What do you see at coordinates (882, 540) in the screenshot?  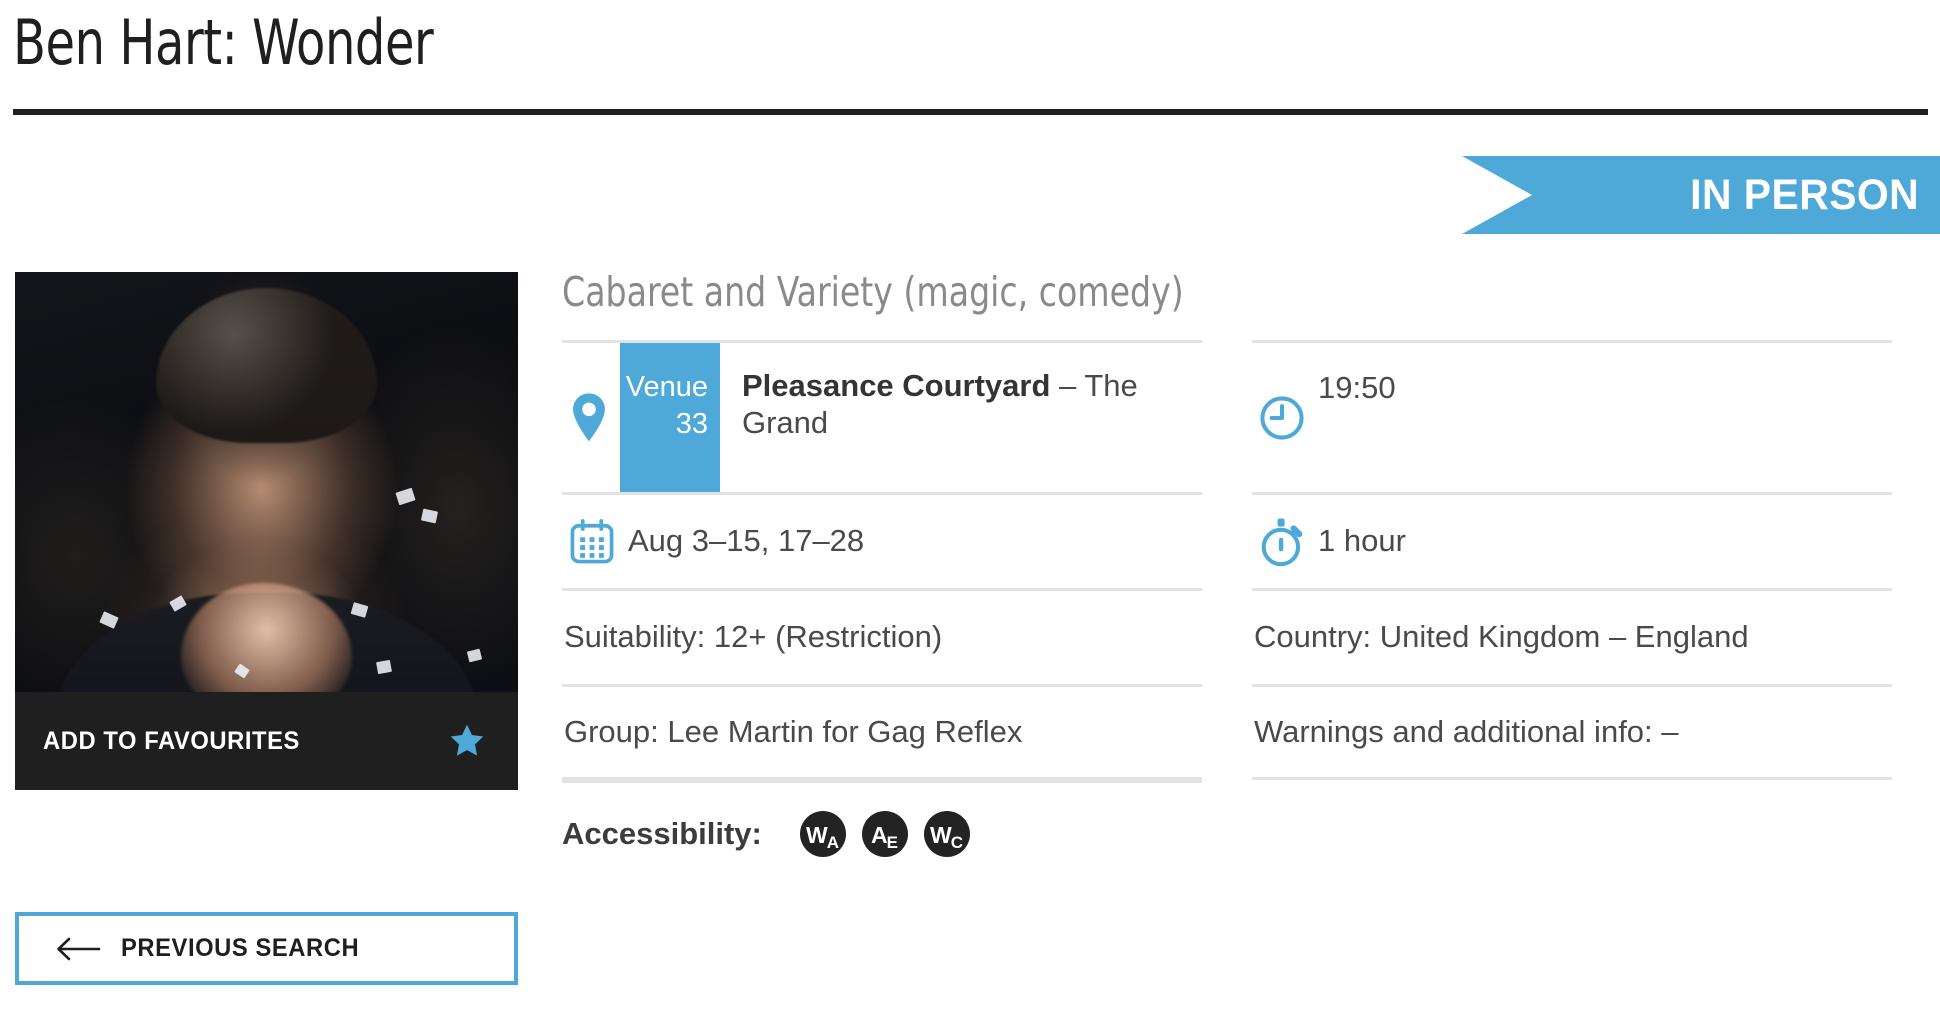 I see `dates-row: Aug 3–15, 17–28` at bounding box center [882, 540].